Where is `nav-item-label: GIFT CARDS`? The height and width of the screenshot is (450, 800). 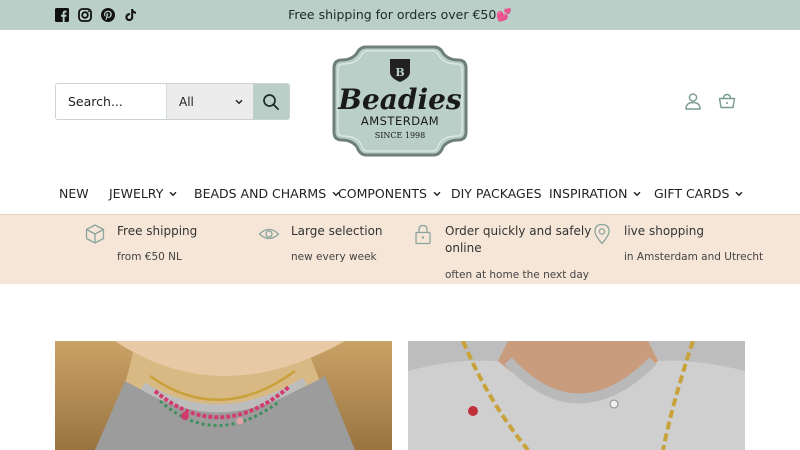 nav-item-label: GIFT CARDS is located at coordinates (692, 193).